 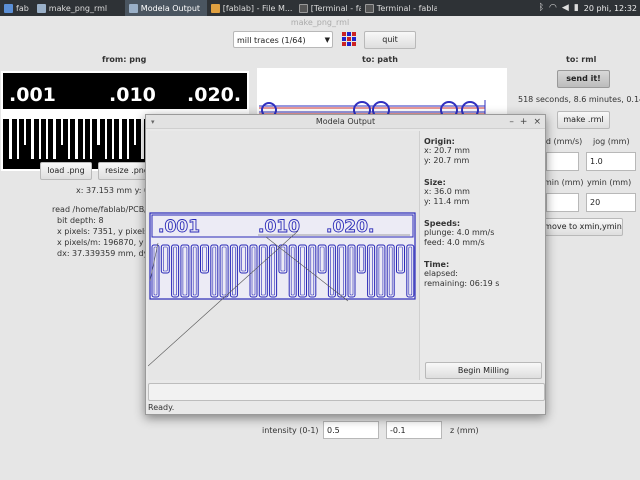 I want to click on origin-y: y: 20.7 mm, so click(x=447, y=160).